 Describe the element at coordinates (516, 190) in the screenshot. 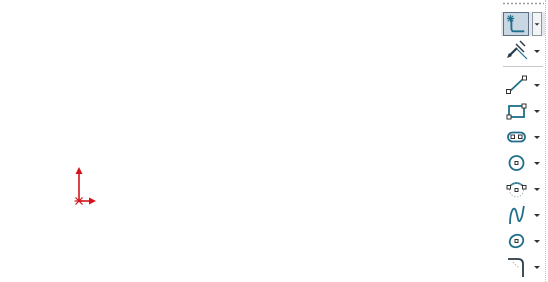

I see `arc-icon` at that location.